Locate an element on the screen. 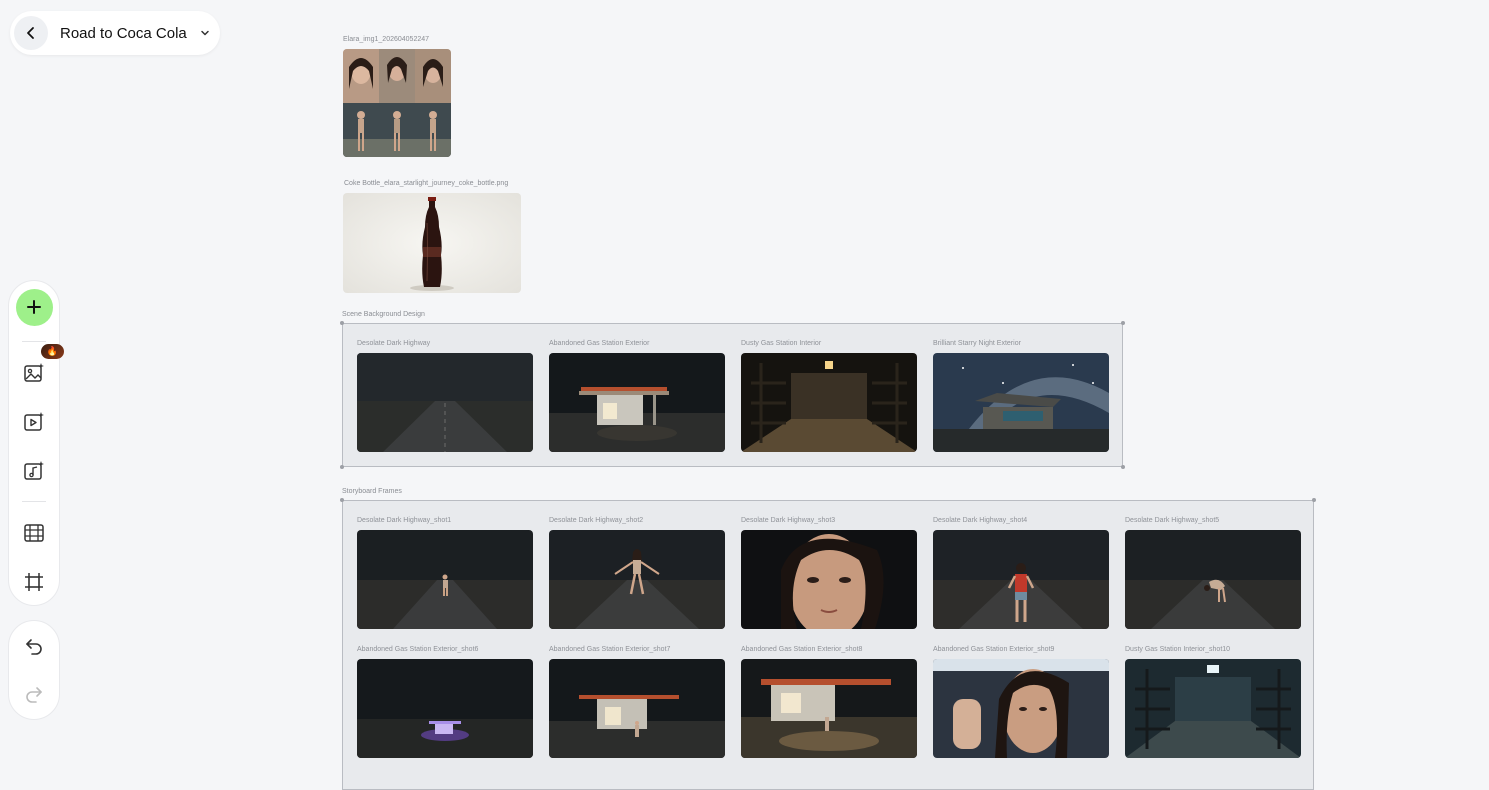 The image size is (1489, 790). project-menu-button is located at coordinates (205, 33).